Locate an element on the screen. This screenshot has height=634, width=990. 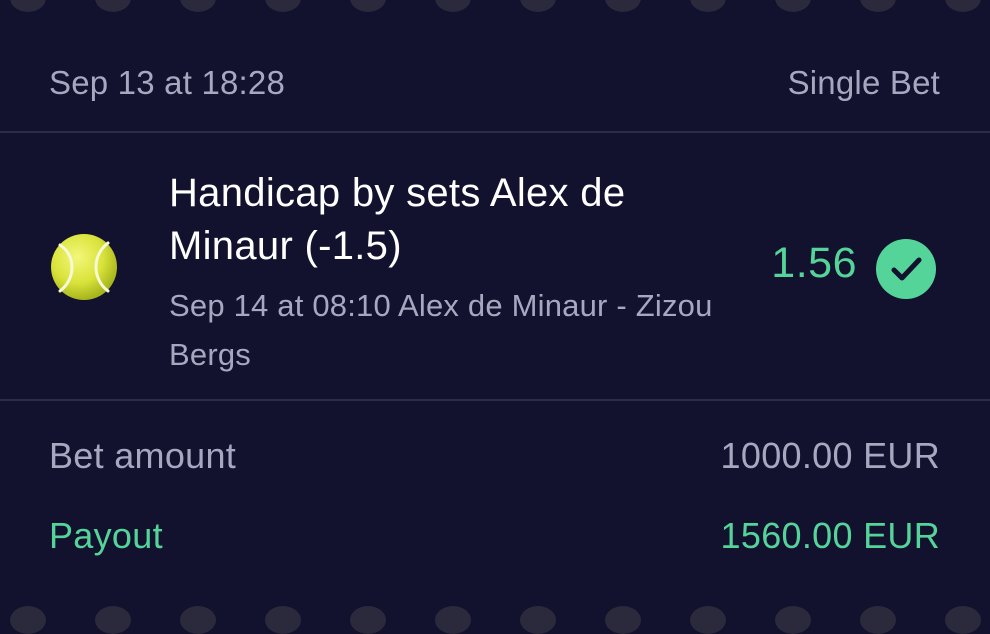
bet-odds: 1.56 is located at coordinates (814, 263).